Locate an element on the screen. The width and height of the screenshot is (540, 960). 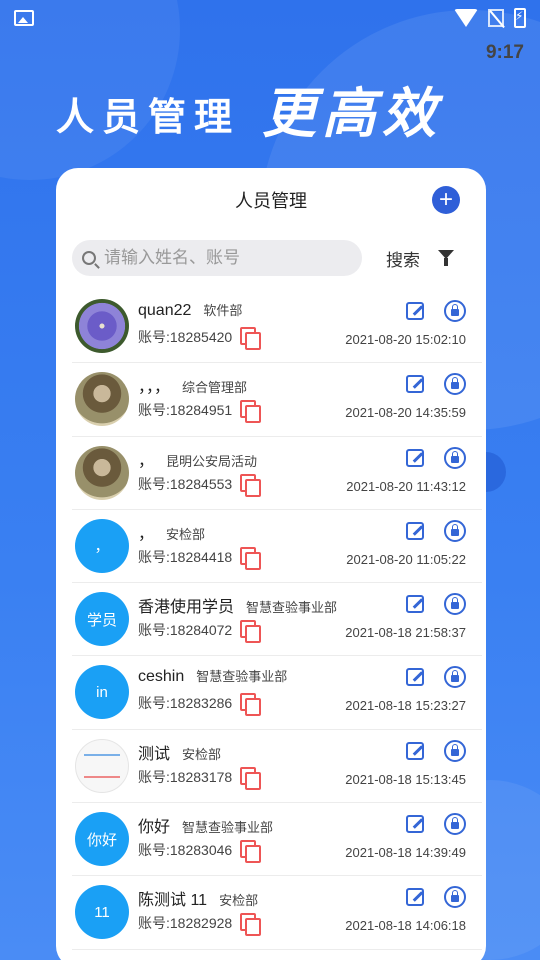
list-item: ， ， 安检部 账号:18284418 2021-08-20 11:05:22 is located at coordinates (277, 547).